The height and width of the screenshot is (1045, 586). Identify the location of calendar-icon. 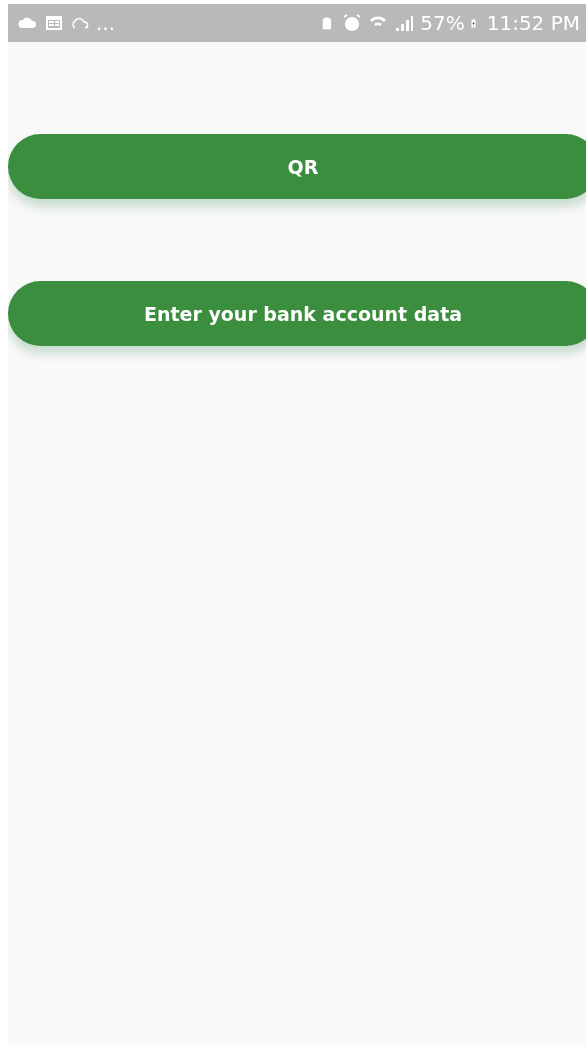
(54, 23).